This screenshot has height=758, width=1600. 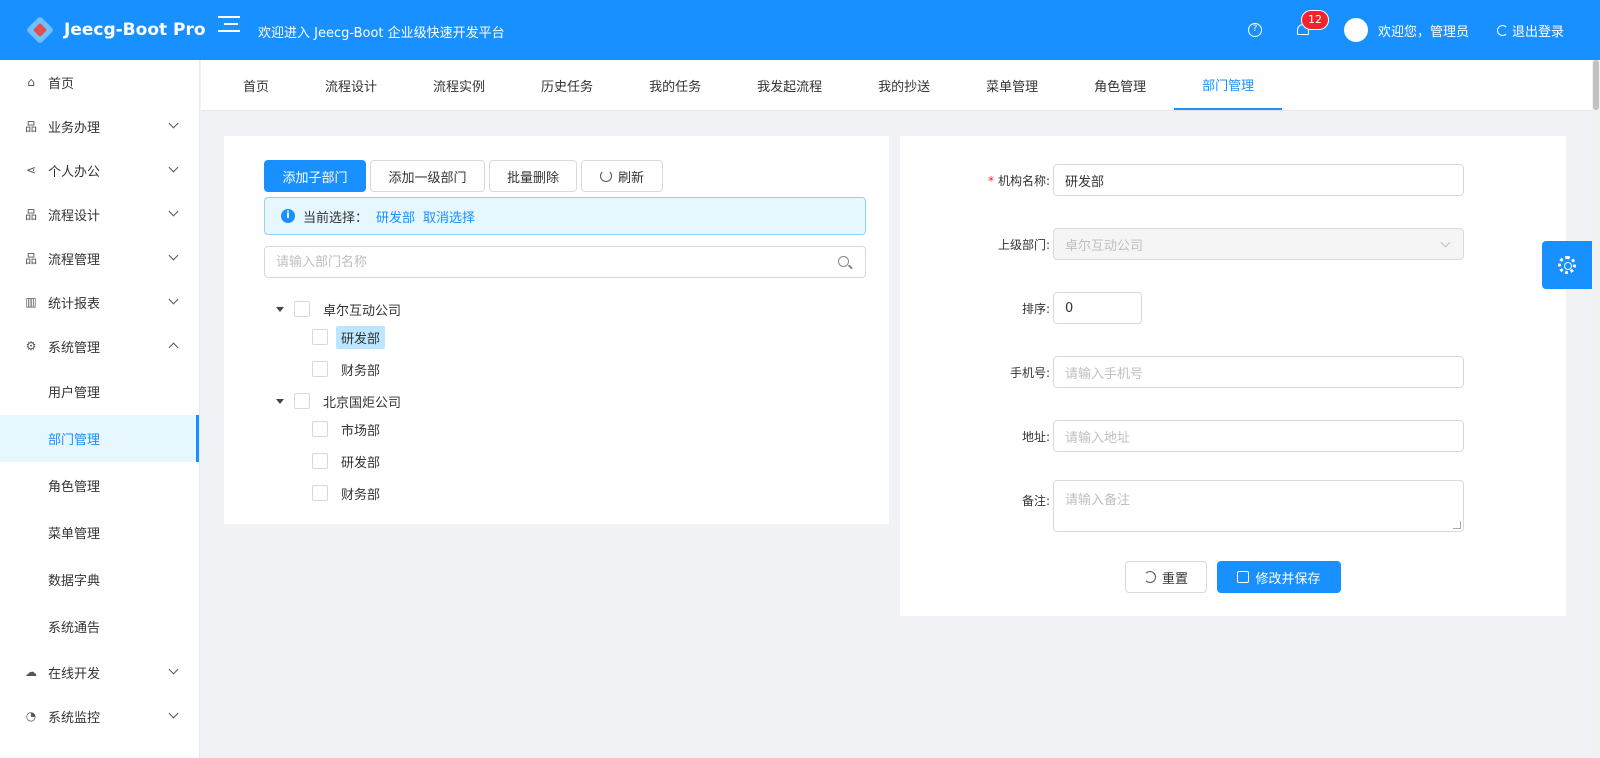 I want to click on sidebar-item-home: ⌂ 首页, so click(x=99, y=82).